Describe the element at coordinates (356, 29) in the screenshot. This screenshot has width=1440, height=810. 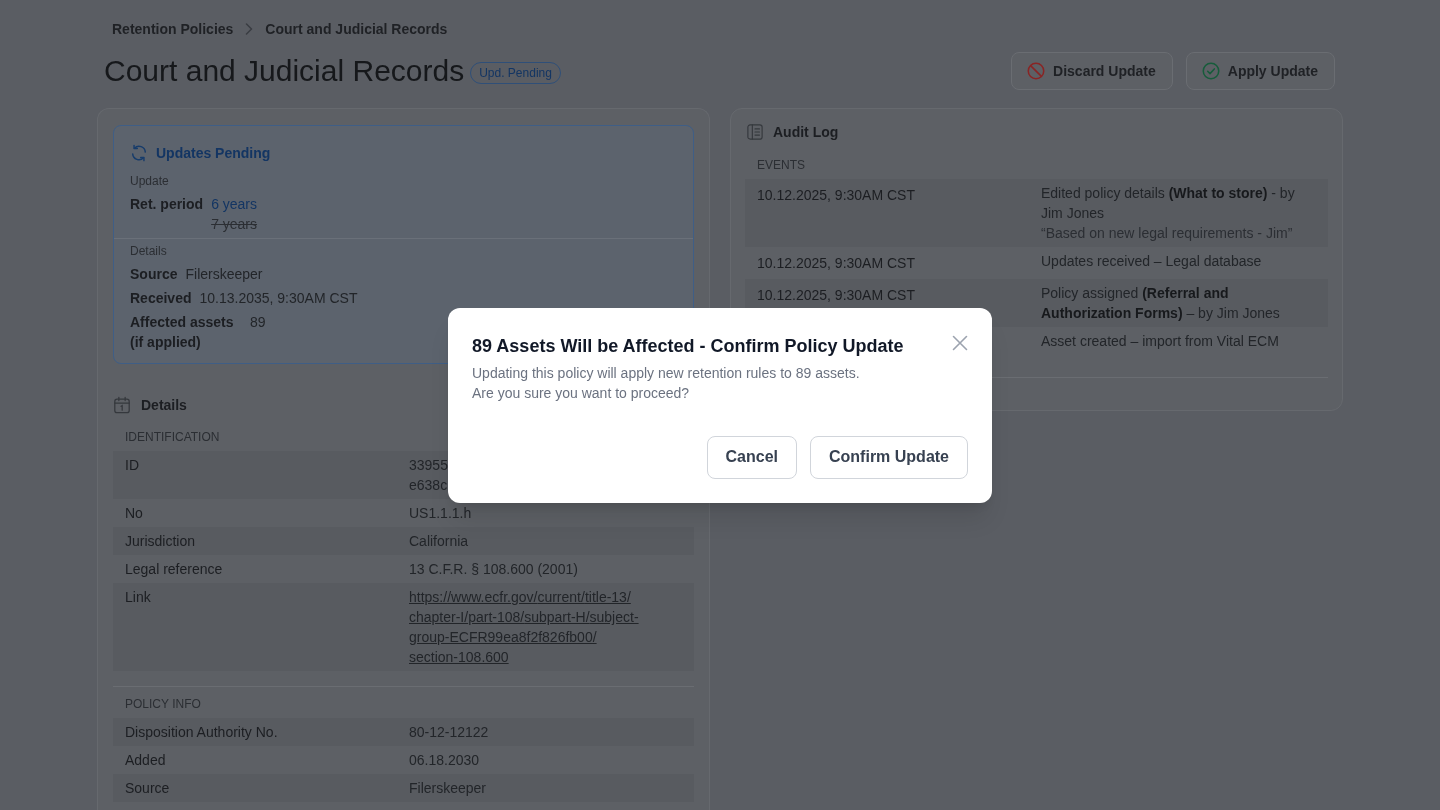
I see `breadcrumb-current: Court and Judicial Records` at that location.